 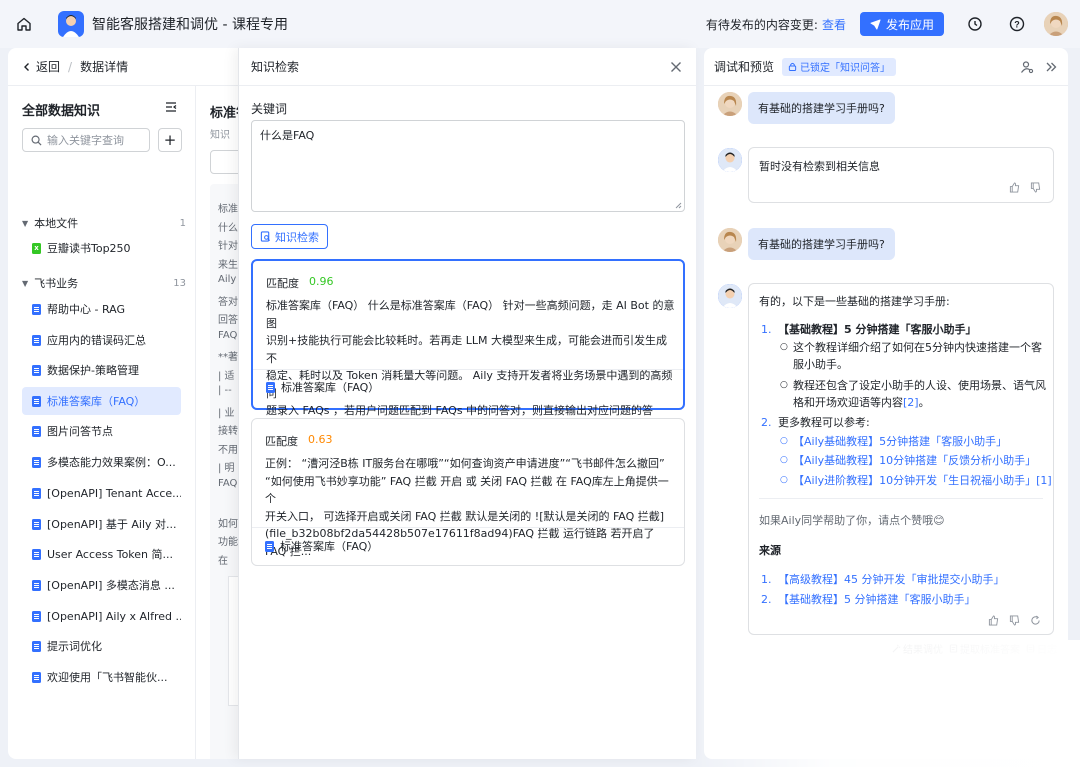 What do you see at coordinates (228, 246) in the screenshot?
I see `content-line: 针对` at bounding box center [228, 246].